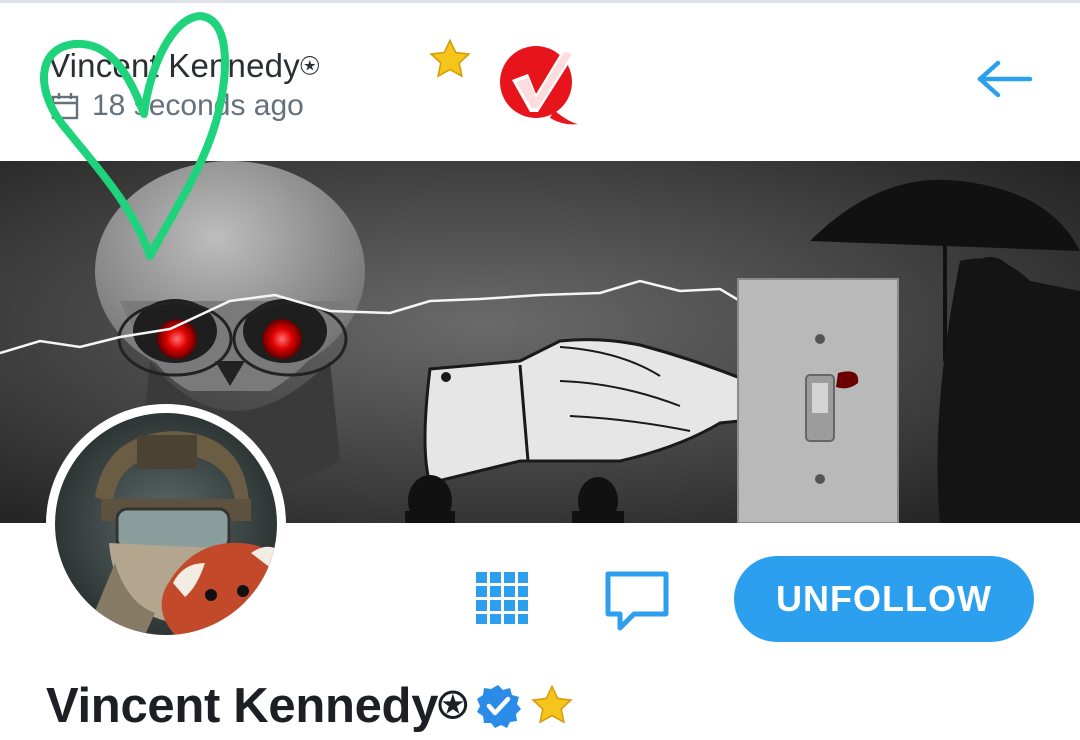 This screenshot has height=740, width=1080. What do you see at coordinates (257, 705) in the screenshot?
I see `profile-name: Vincent Kennedy⍟` at bounding box center [257, 705].